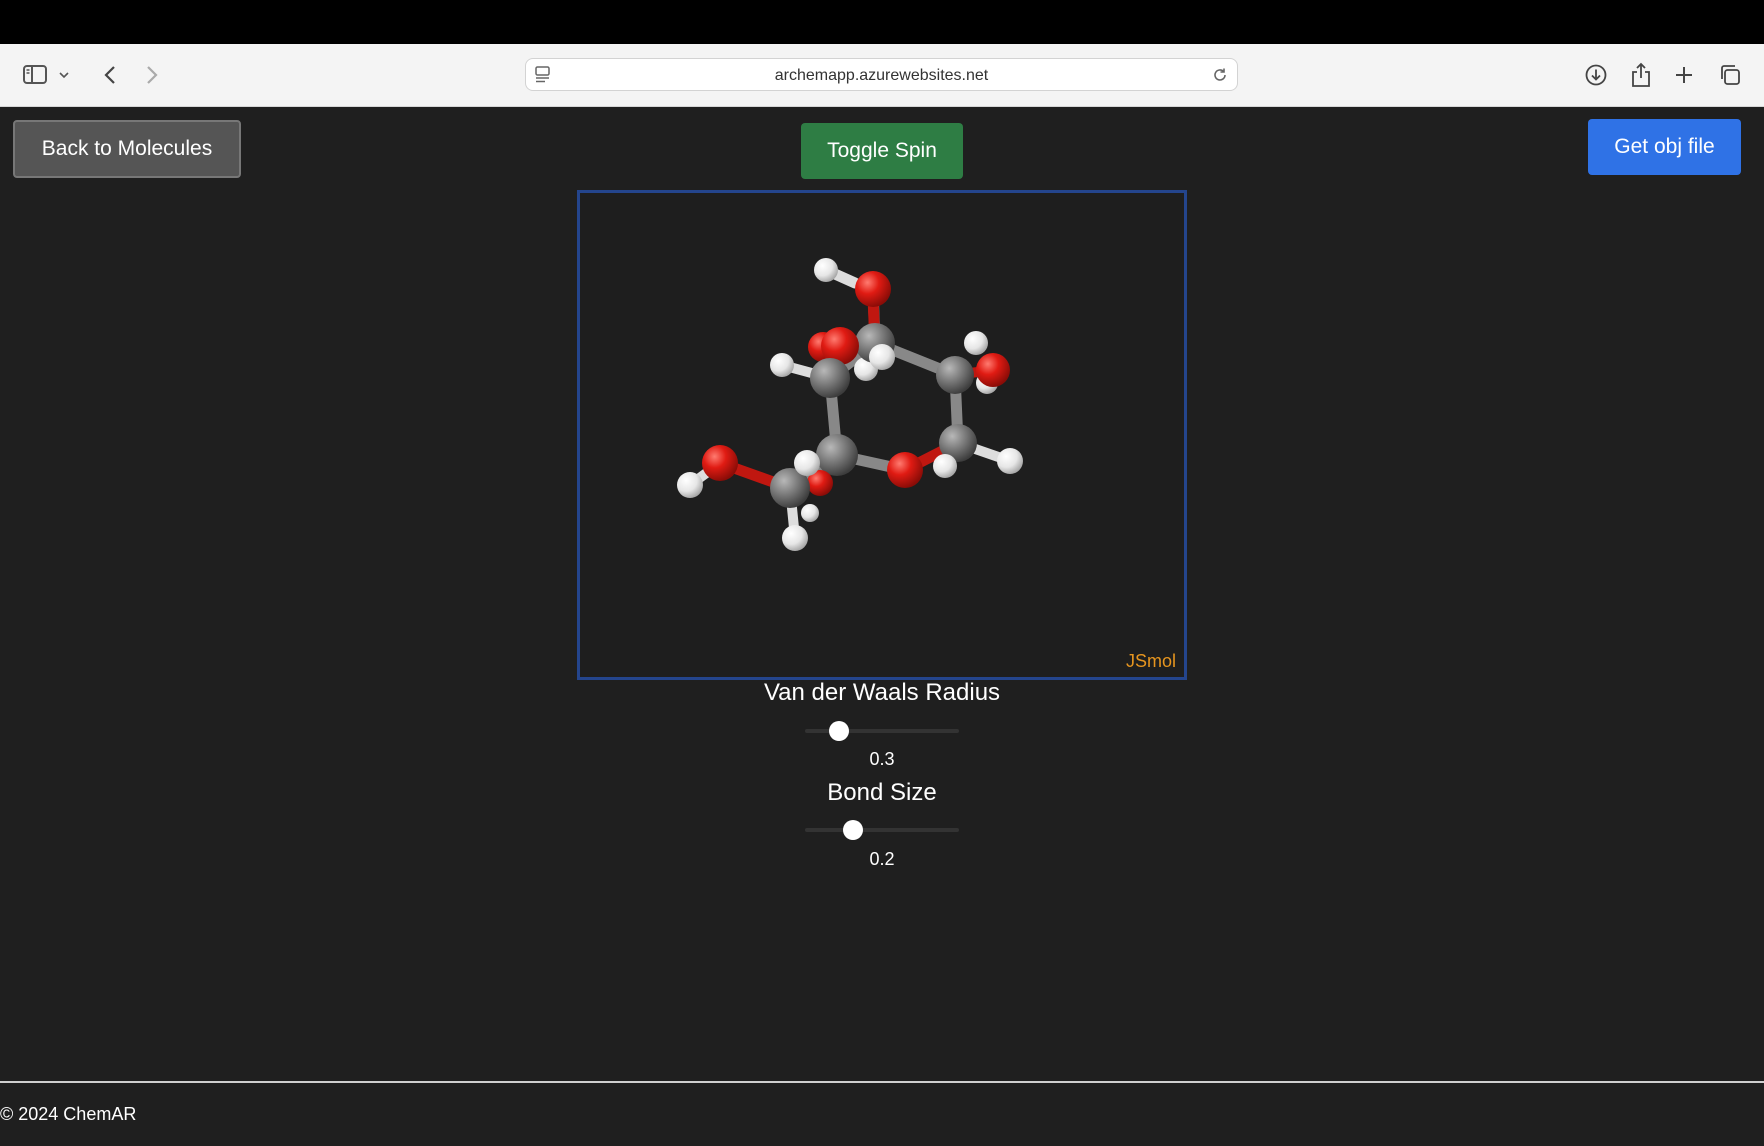 The image size is (1764, 1146). I want to click on jsmol-viewer: JSmol, so click(882, 435).